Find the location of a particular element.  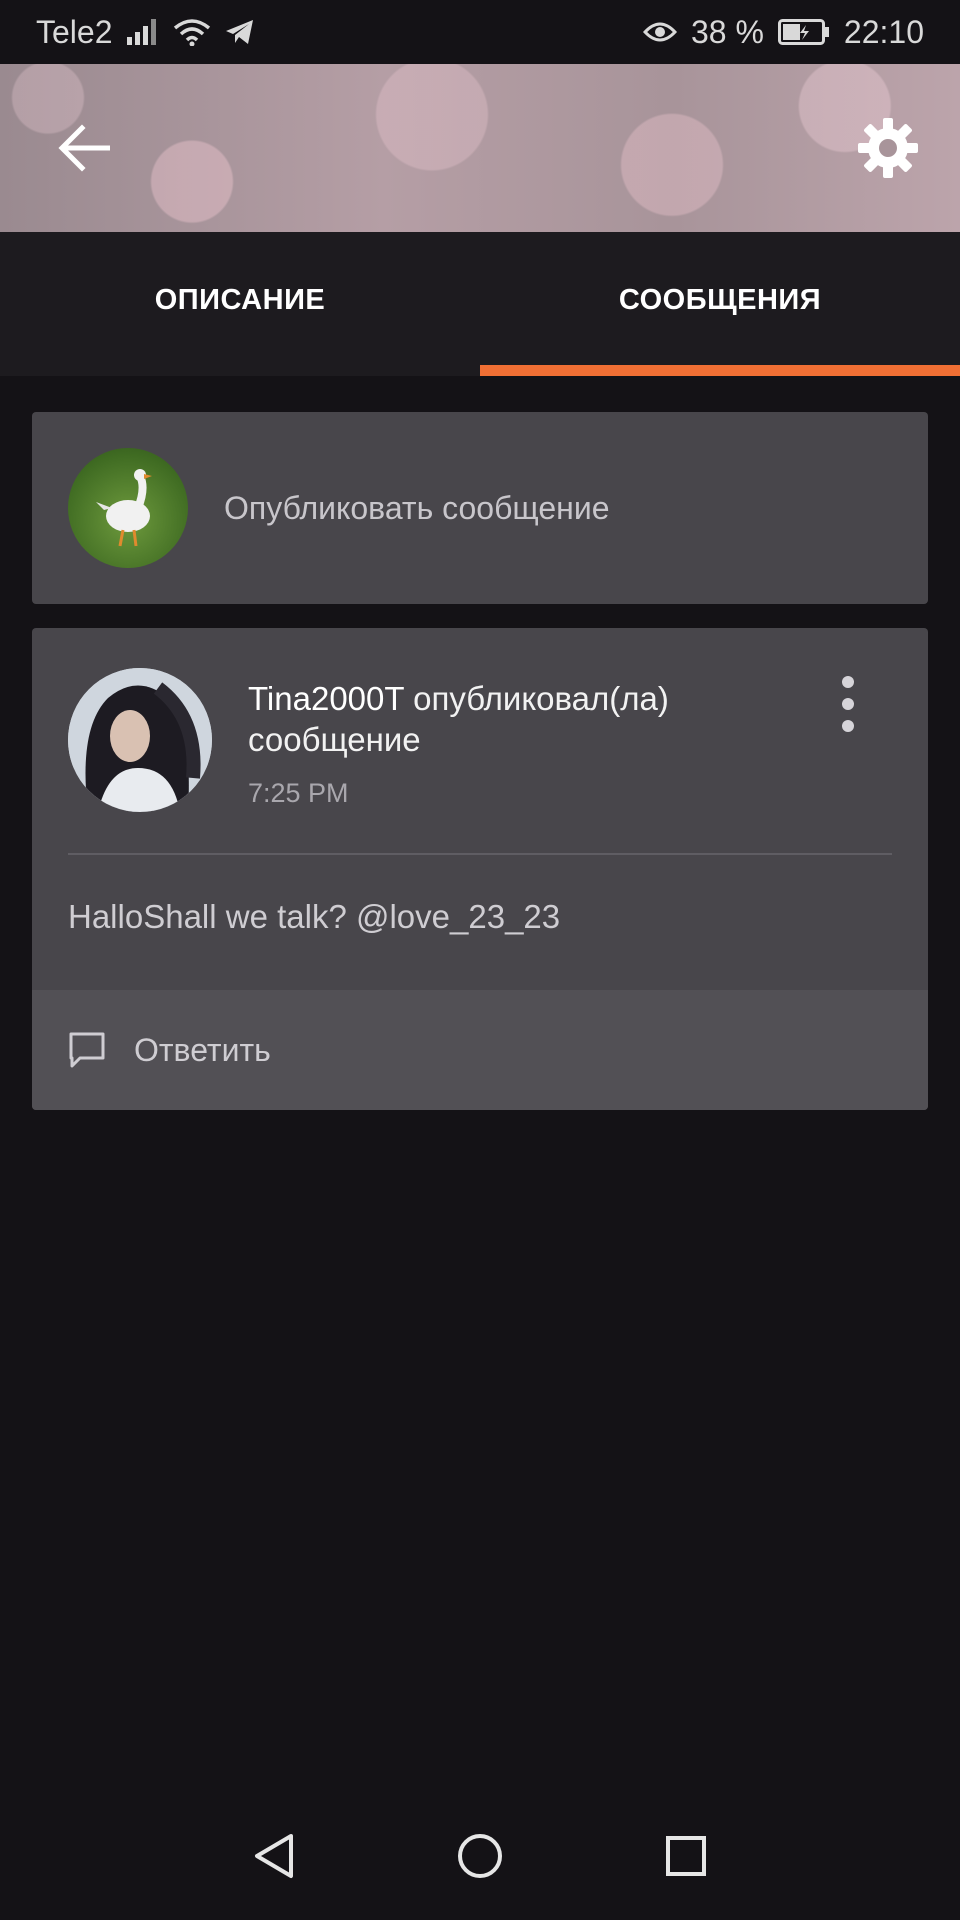

post-title: Tina2000T опубликовал(ла) сообщение is located at coordinates (528, 719).